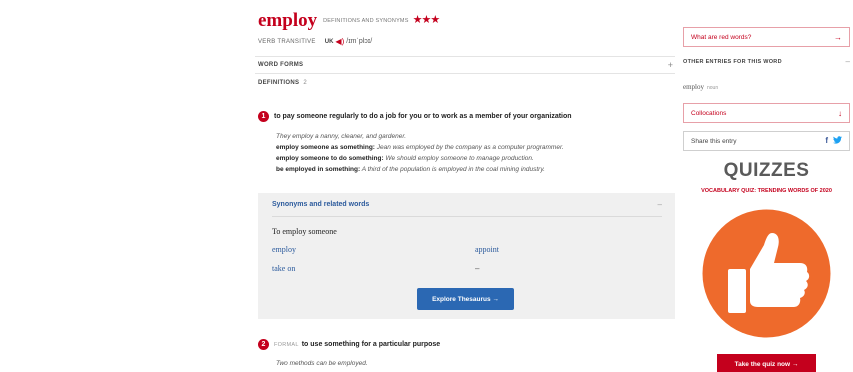 The image size is (853, 372). Describe the element at coordinates (732, 61) in the screenshot. I see `other-entries-title: OTHER ENTRIES FOR THIS WORD` at that location.